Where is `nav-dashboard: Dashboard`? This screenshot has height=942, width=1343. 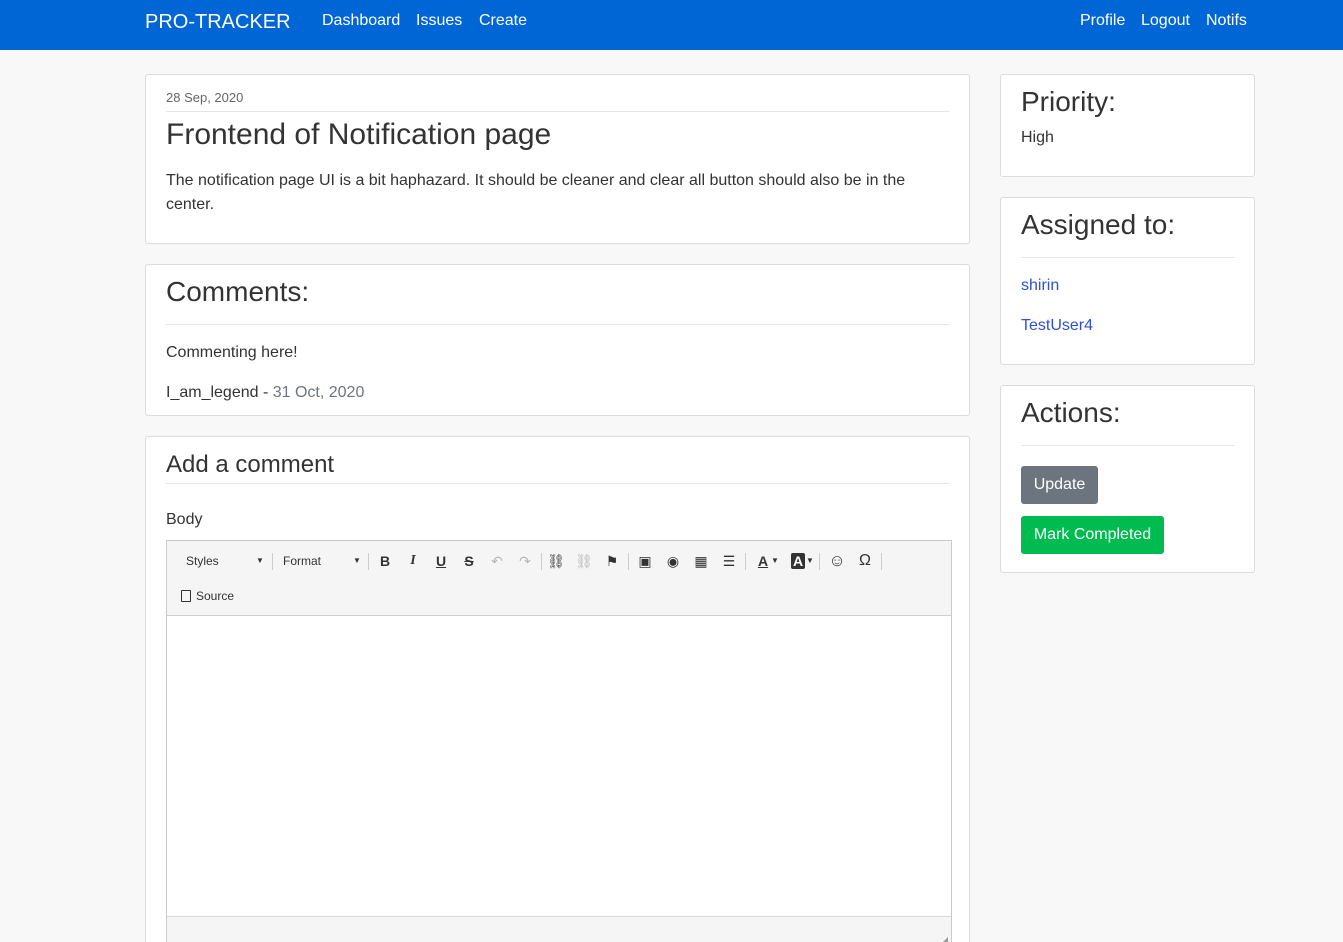 nav-dashboard: Dashboard is located at coordinates (361, 21).